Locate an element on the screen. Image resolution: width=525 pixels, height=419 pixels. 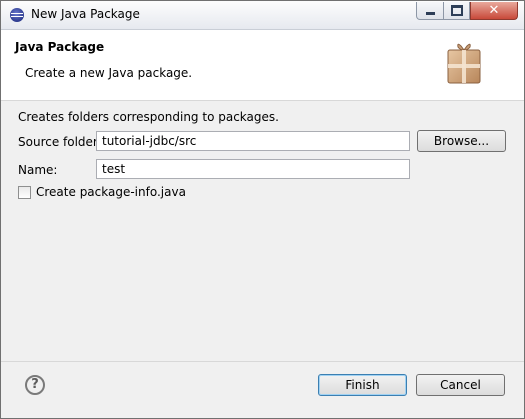
minimize-button is located at coordinates (430, 11).